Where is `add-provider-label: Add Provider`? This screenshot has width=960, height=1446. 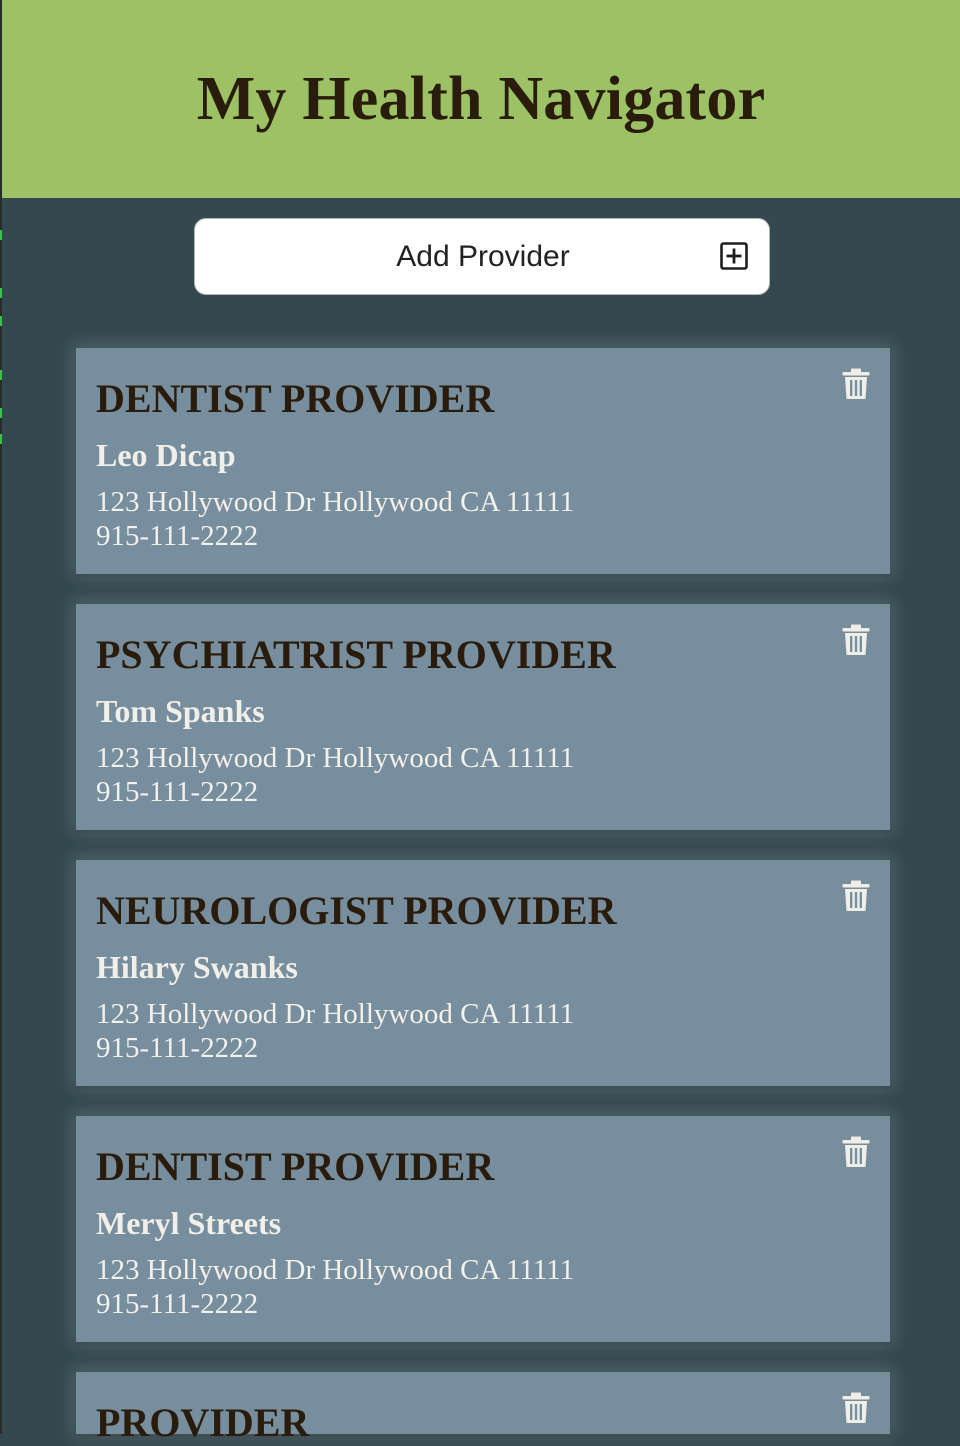
add-provider-label: Add Provider is located at coordinates (483, 256).